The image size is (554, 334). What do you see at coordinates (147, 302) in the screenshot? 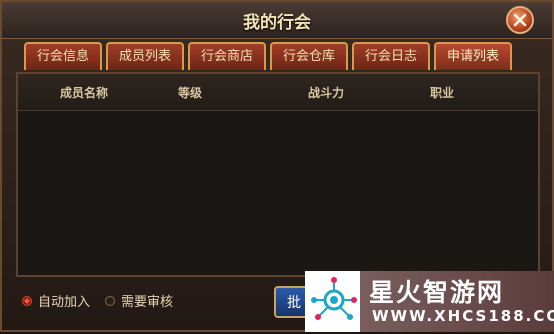
I see `require-review-label: 需要审核` at bounding box center [147, 302].